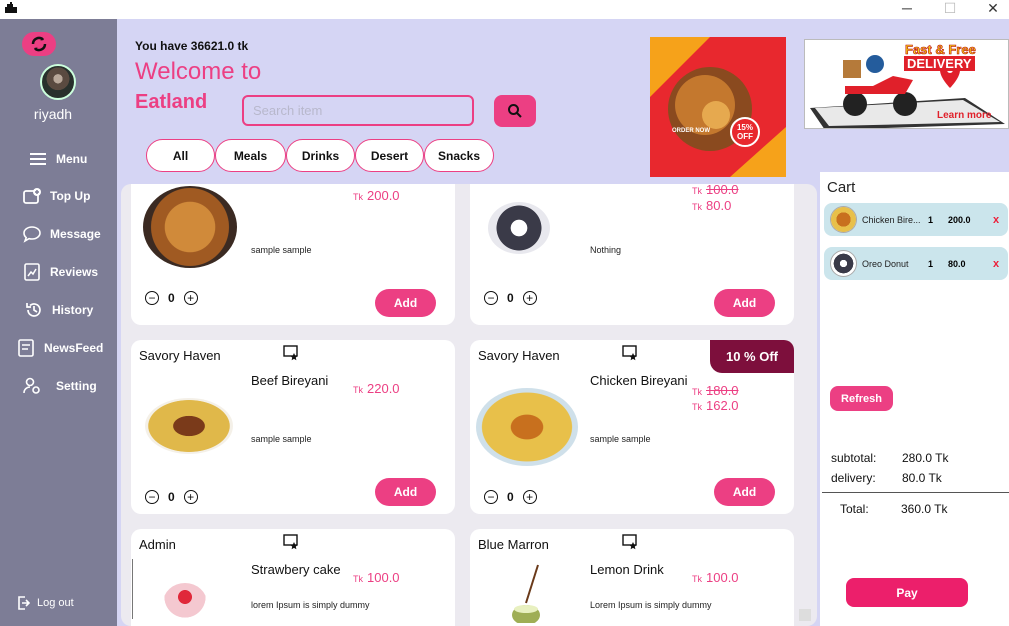 The width and height of the screenshot is (1009, 626). Describe the element at coordinates (907, 9) in the screenshot. I see `minimize-button: ─` at that location.